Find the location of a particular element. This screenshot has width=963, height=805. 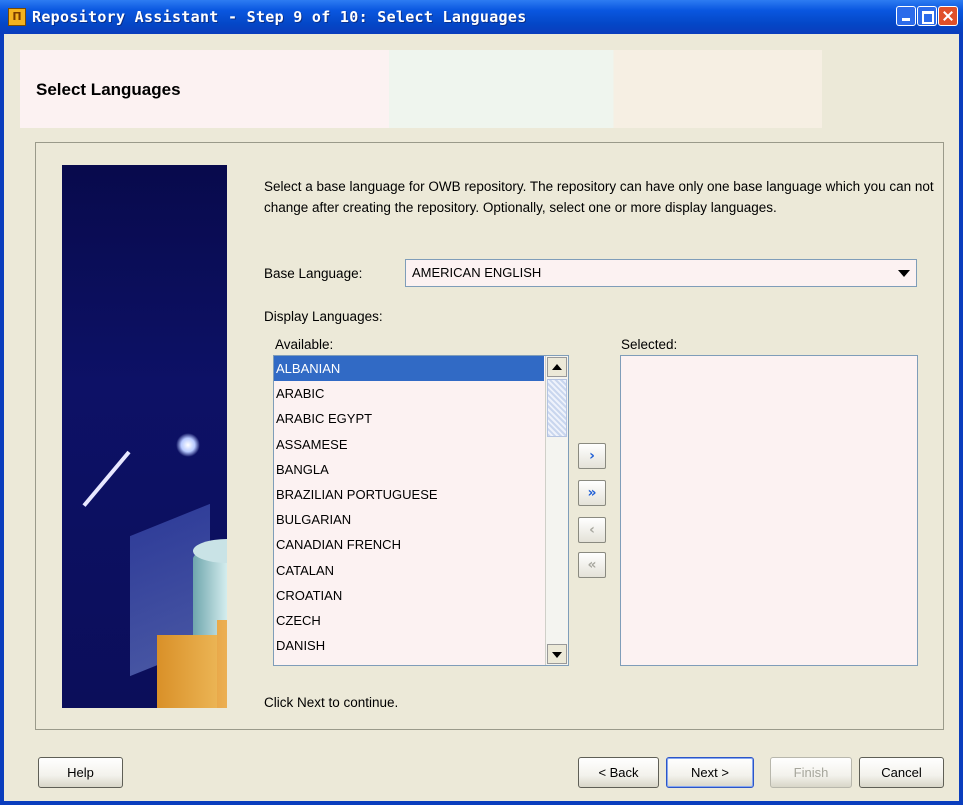

list-item: BRAZILIAN PORTUGUESE is located at coordinates (409, 494).